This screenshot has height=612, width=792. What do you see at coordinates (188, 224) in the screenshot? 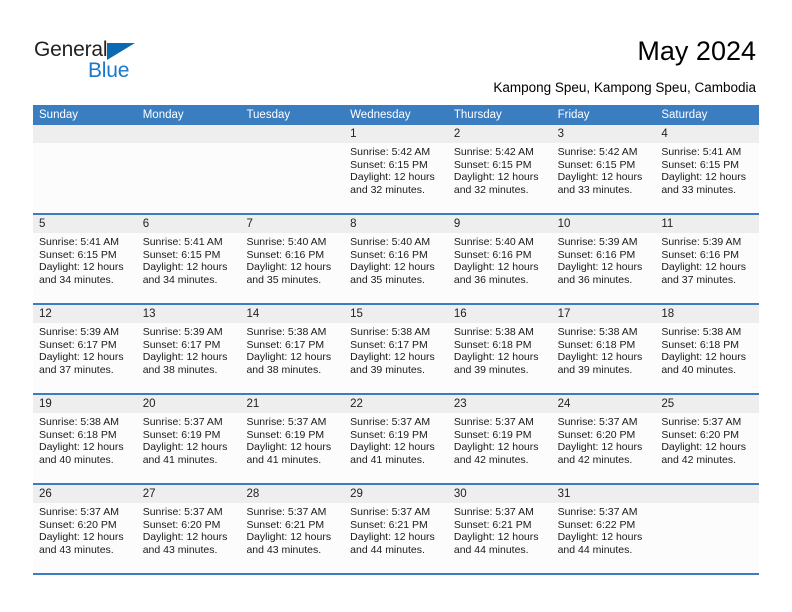
I see `day-number-band: 6` at bounding box center [188, 224].